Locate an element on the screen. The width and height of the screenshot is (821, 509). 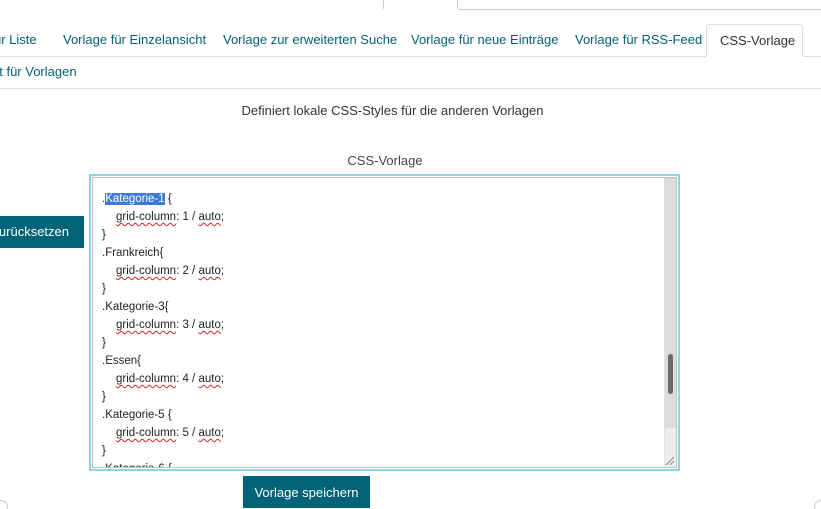
top-panel-edge is located at coordinates (420, 4).